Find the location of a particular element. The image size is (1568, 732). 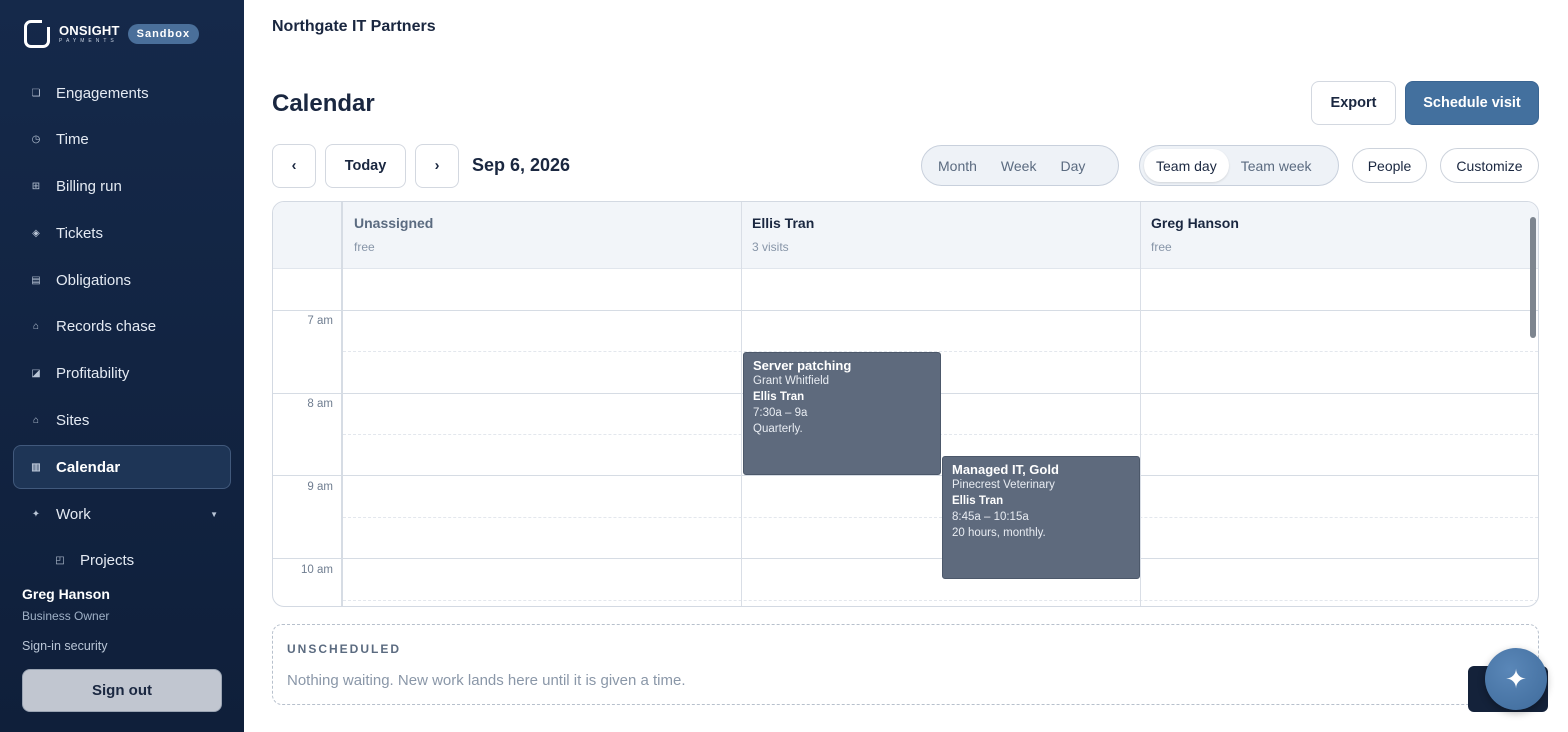

customize-button: Customize is located at coordinates (1489, 165).